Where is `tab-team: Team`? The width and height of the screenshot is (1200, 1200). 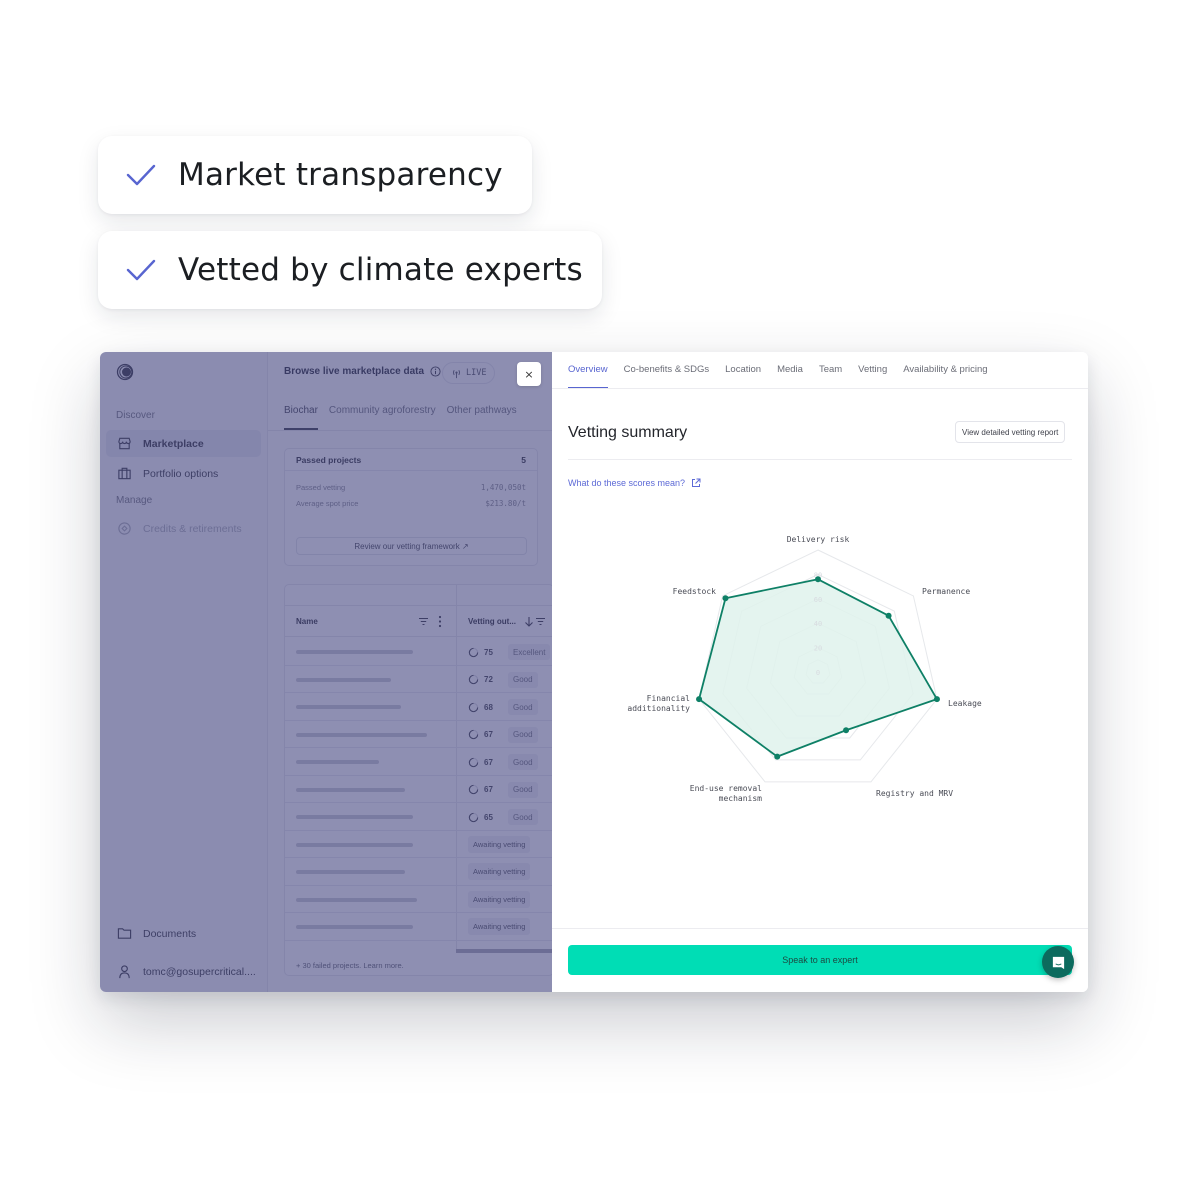 tab-team: Team is located at coordinates (830, 376).